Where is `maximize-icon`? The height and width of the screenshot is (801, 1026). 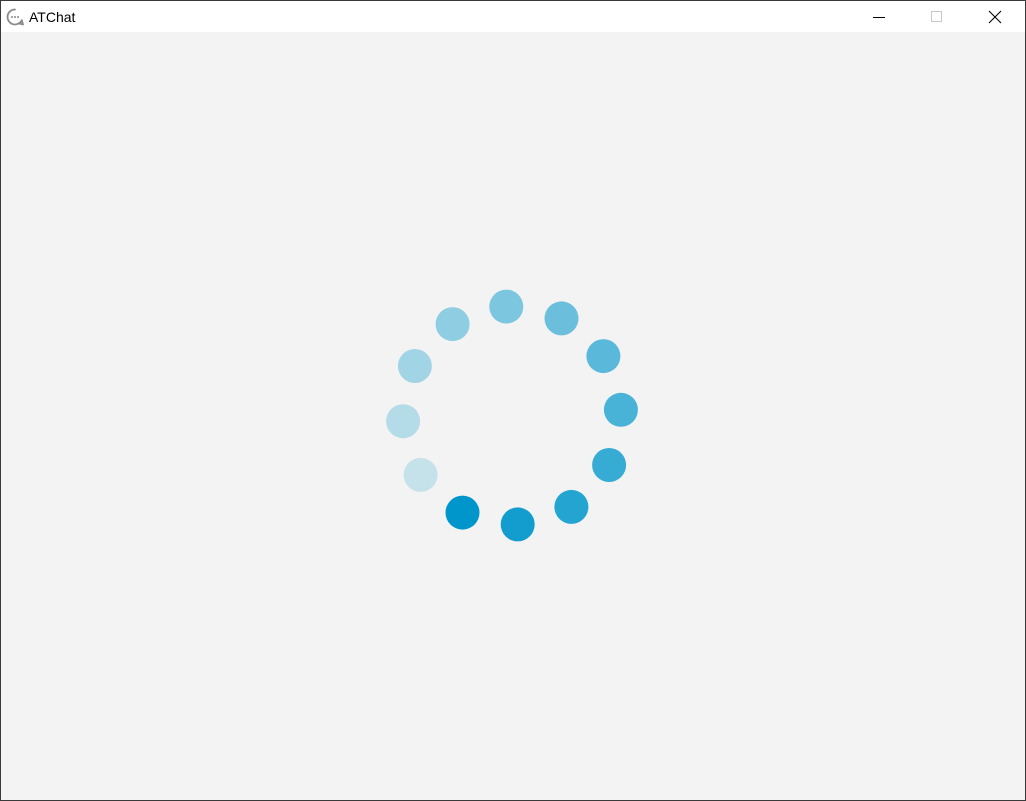 maximize-icon is located at coordinates (936, 16).